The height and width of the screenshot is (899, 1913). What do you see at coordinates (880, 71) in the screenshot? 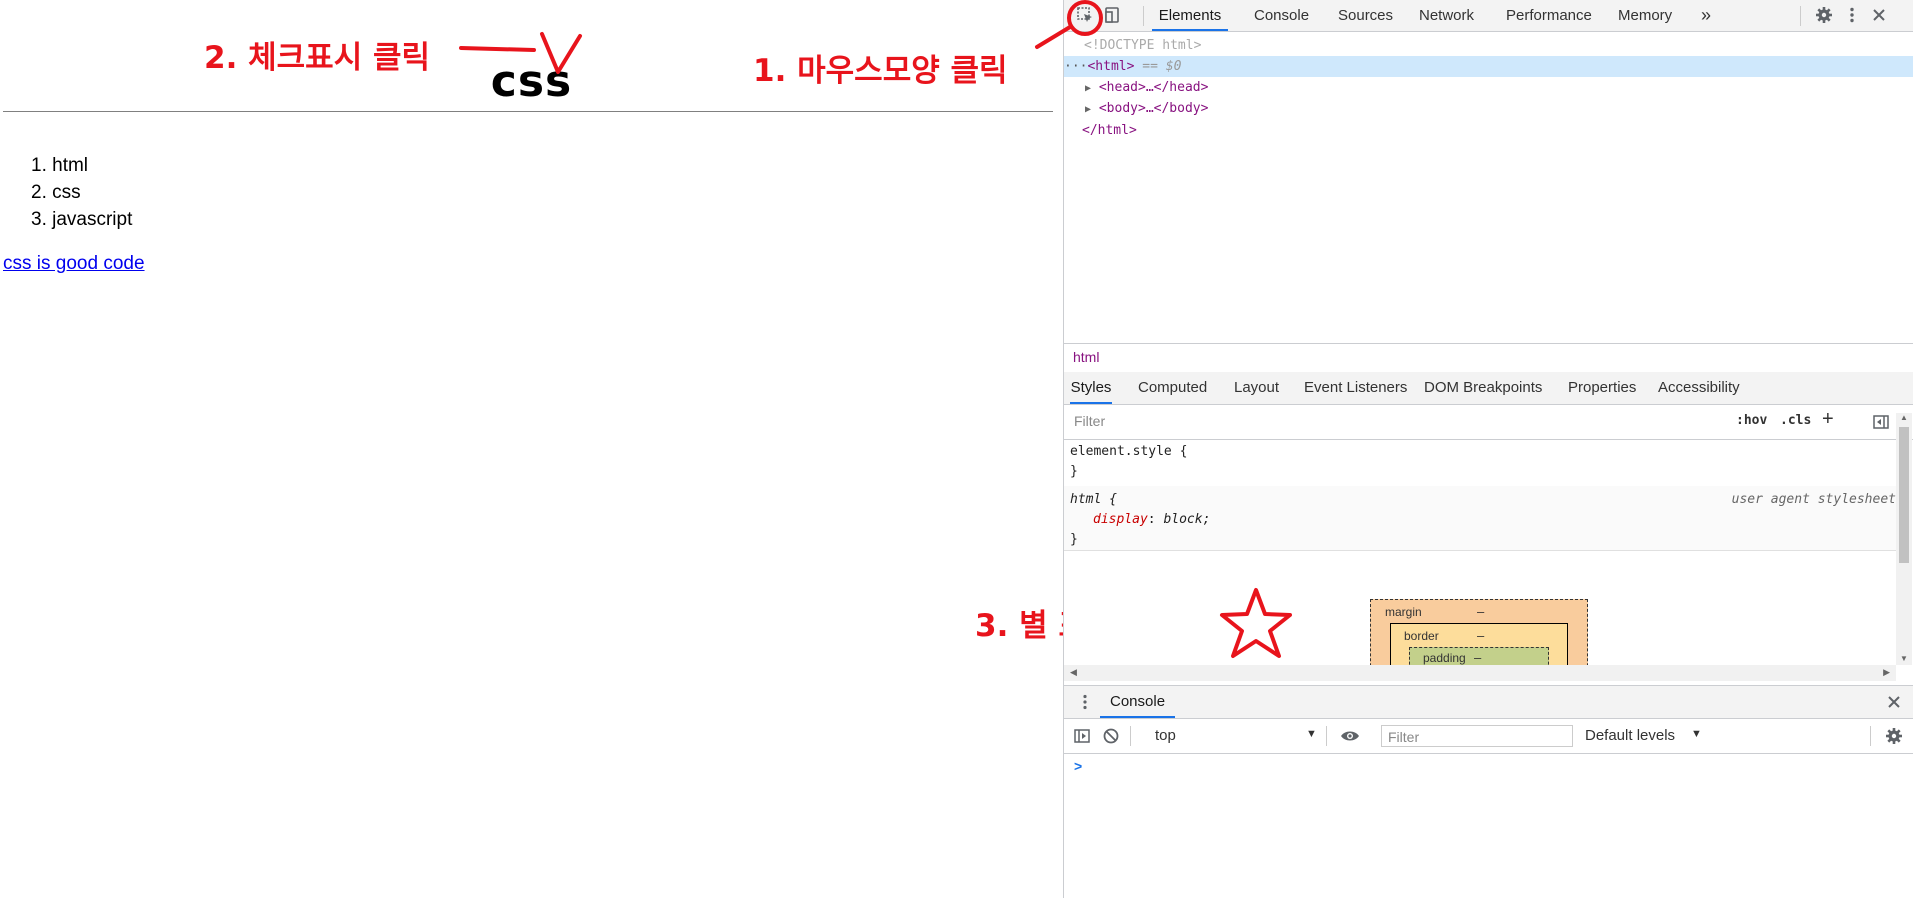
I see `annotation-step1: 1. 마우스모양 클릭` at bounding box center [880, 71].